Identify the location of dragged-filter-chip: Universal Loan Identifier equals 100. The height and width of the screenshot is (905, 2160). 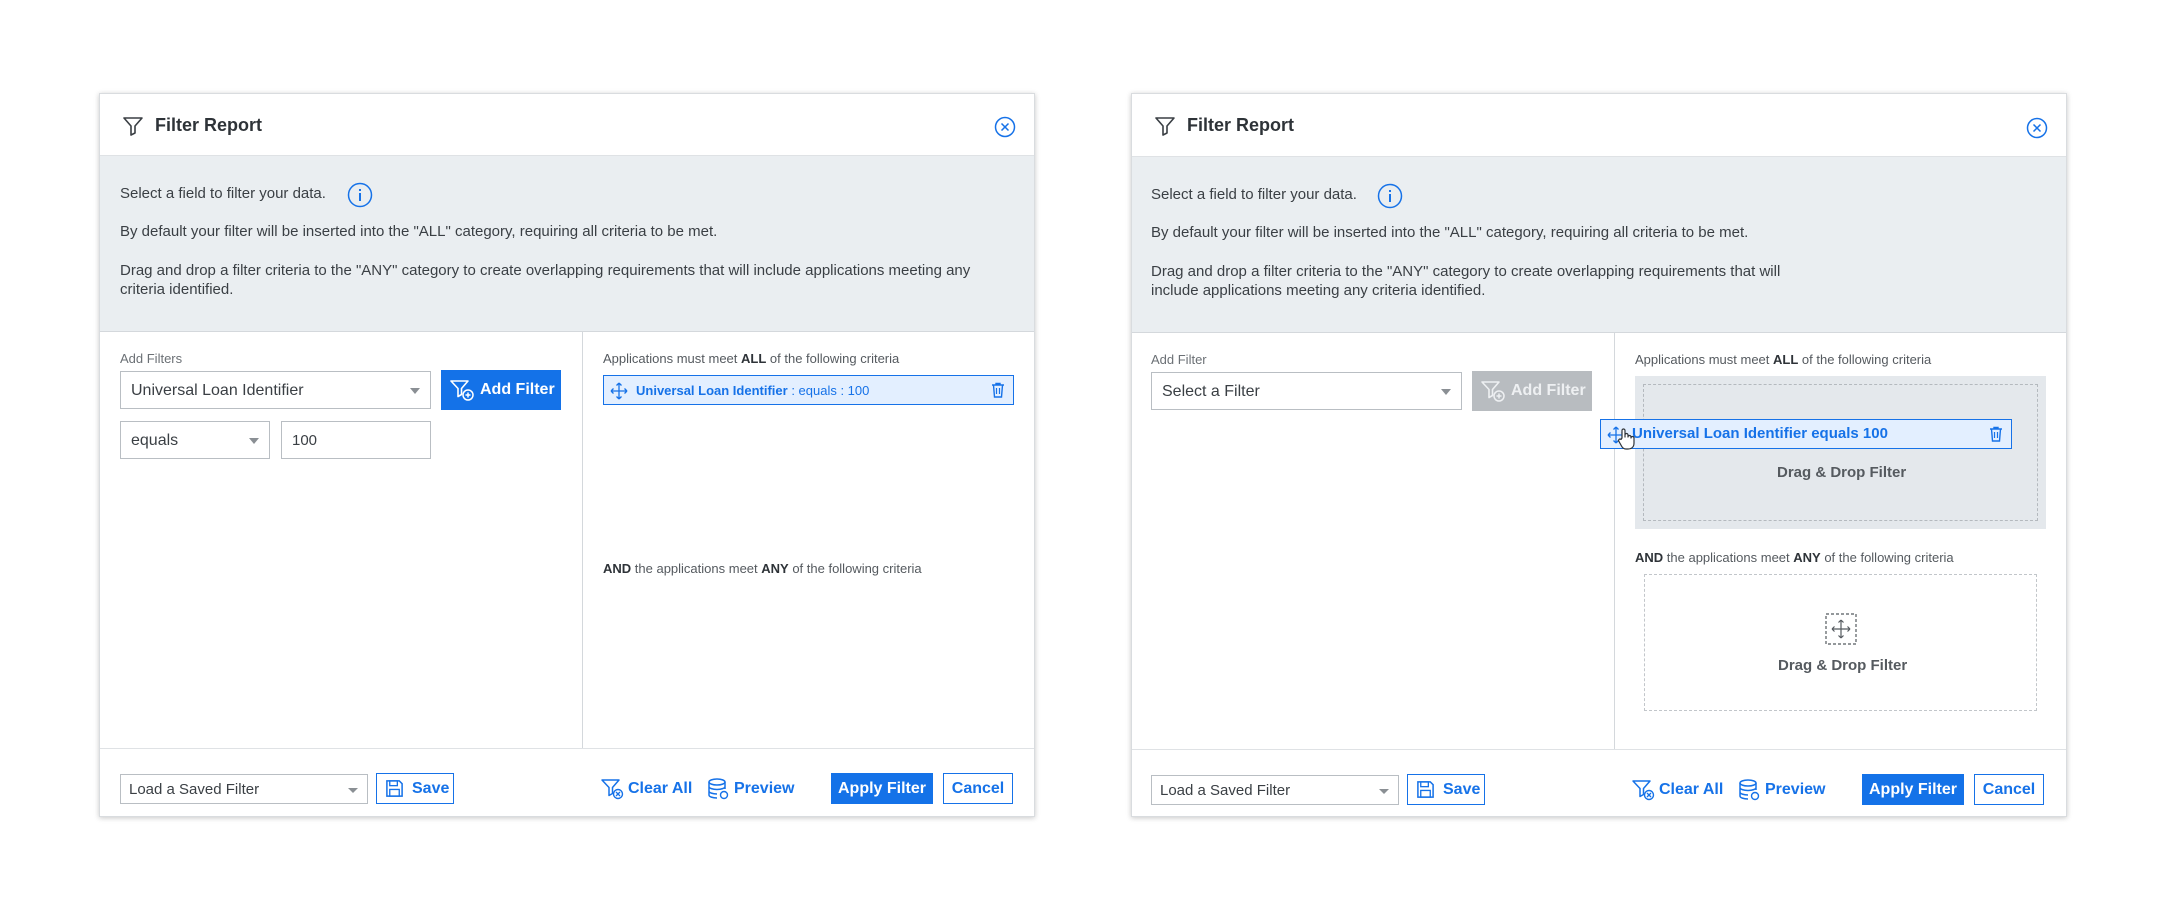
(1806, 434).